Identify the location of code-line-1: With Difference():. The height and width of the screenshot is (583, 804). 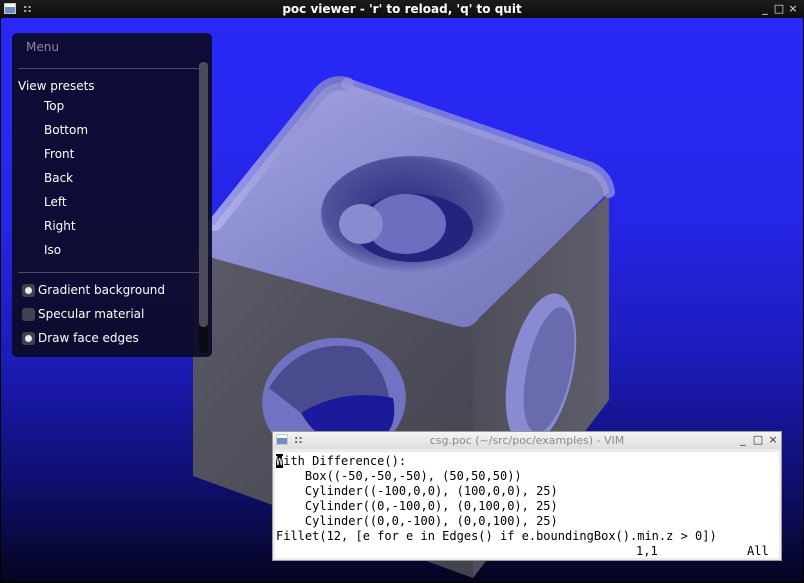
(341, 461).